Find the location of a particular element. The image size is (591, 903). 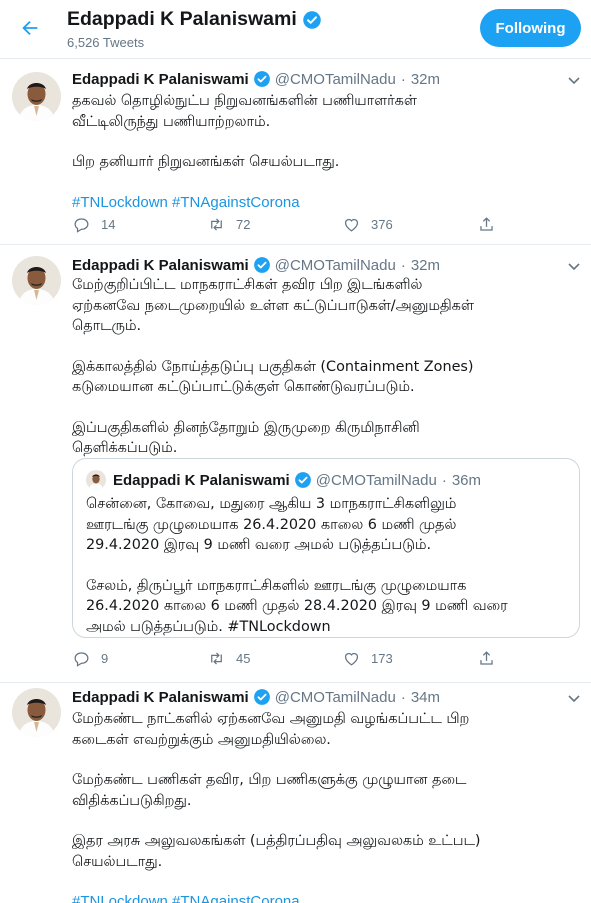

quoted-timestamp: 36m is located at coordinates (466, 480).